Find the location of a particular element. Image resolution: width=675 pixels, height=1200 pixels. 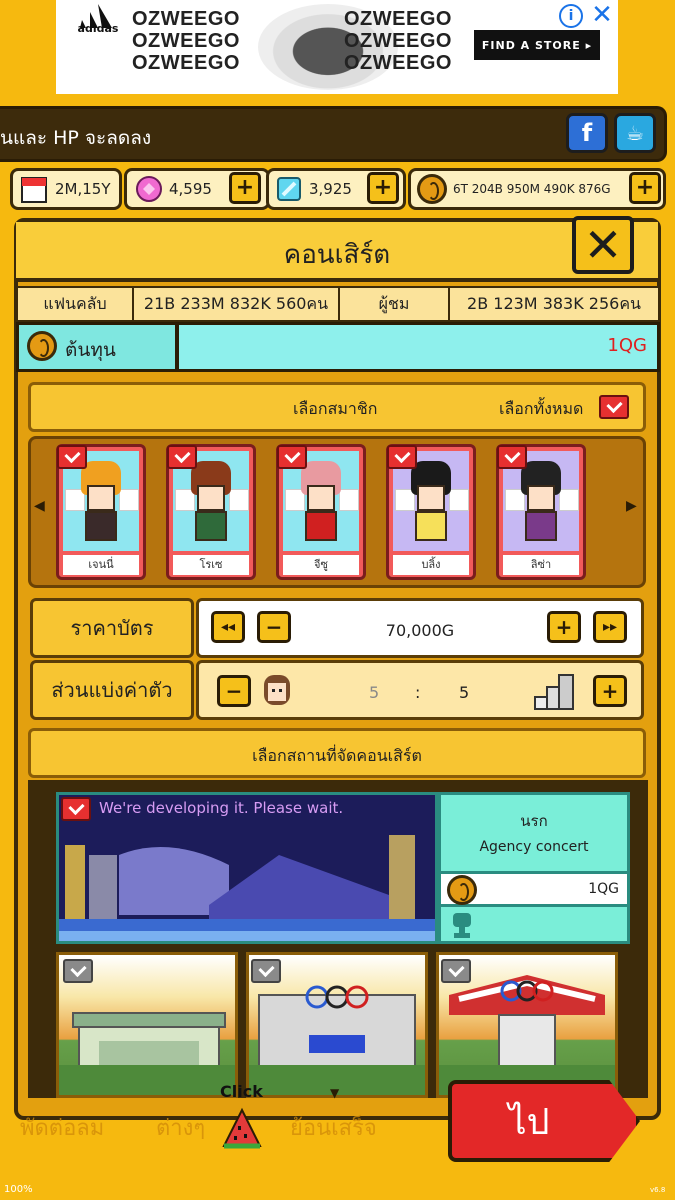

ad-info-icon: i is located at coordinates (571, 16).